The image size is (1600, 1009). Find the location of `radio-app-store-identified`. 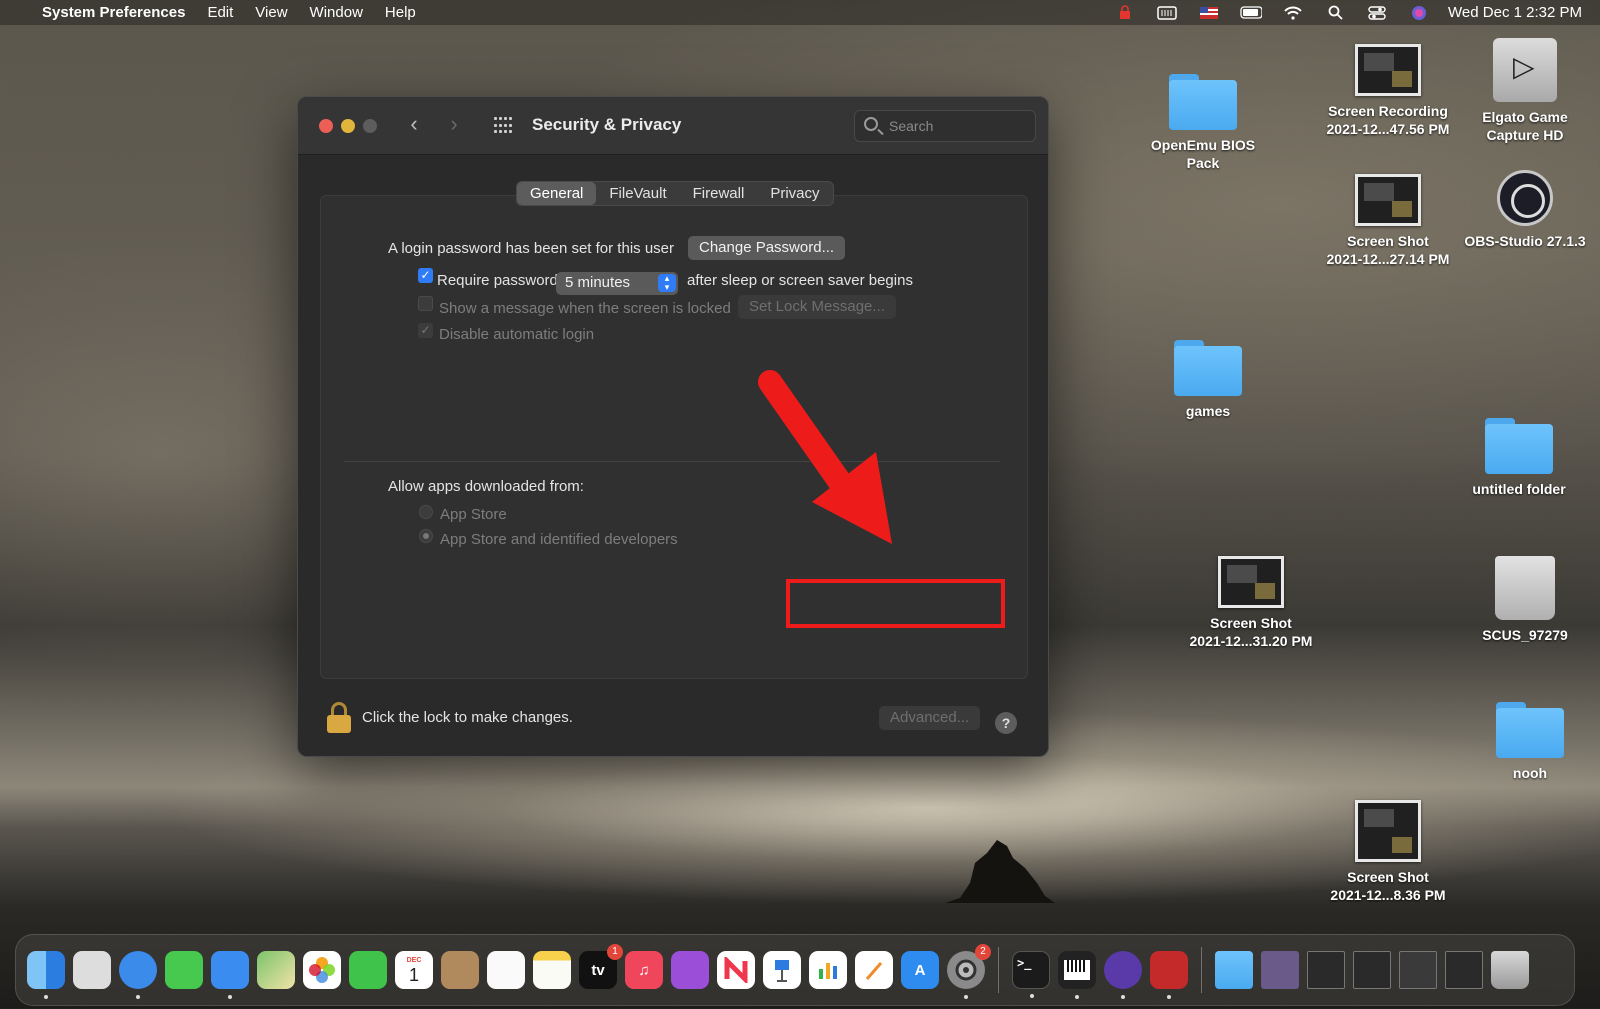

radio-app-store-identified is located at coordinates (426, 536).